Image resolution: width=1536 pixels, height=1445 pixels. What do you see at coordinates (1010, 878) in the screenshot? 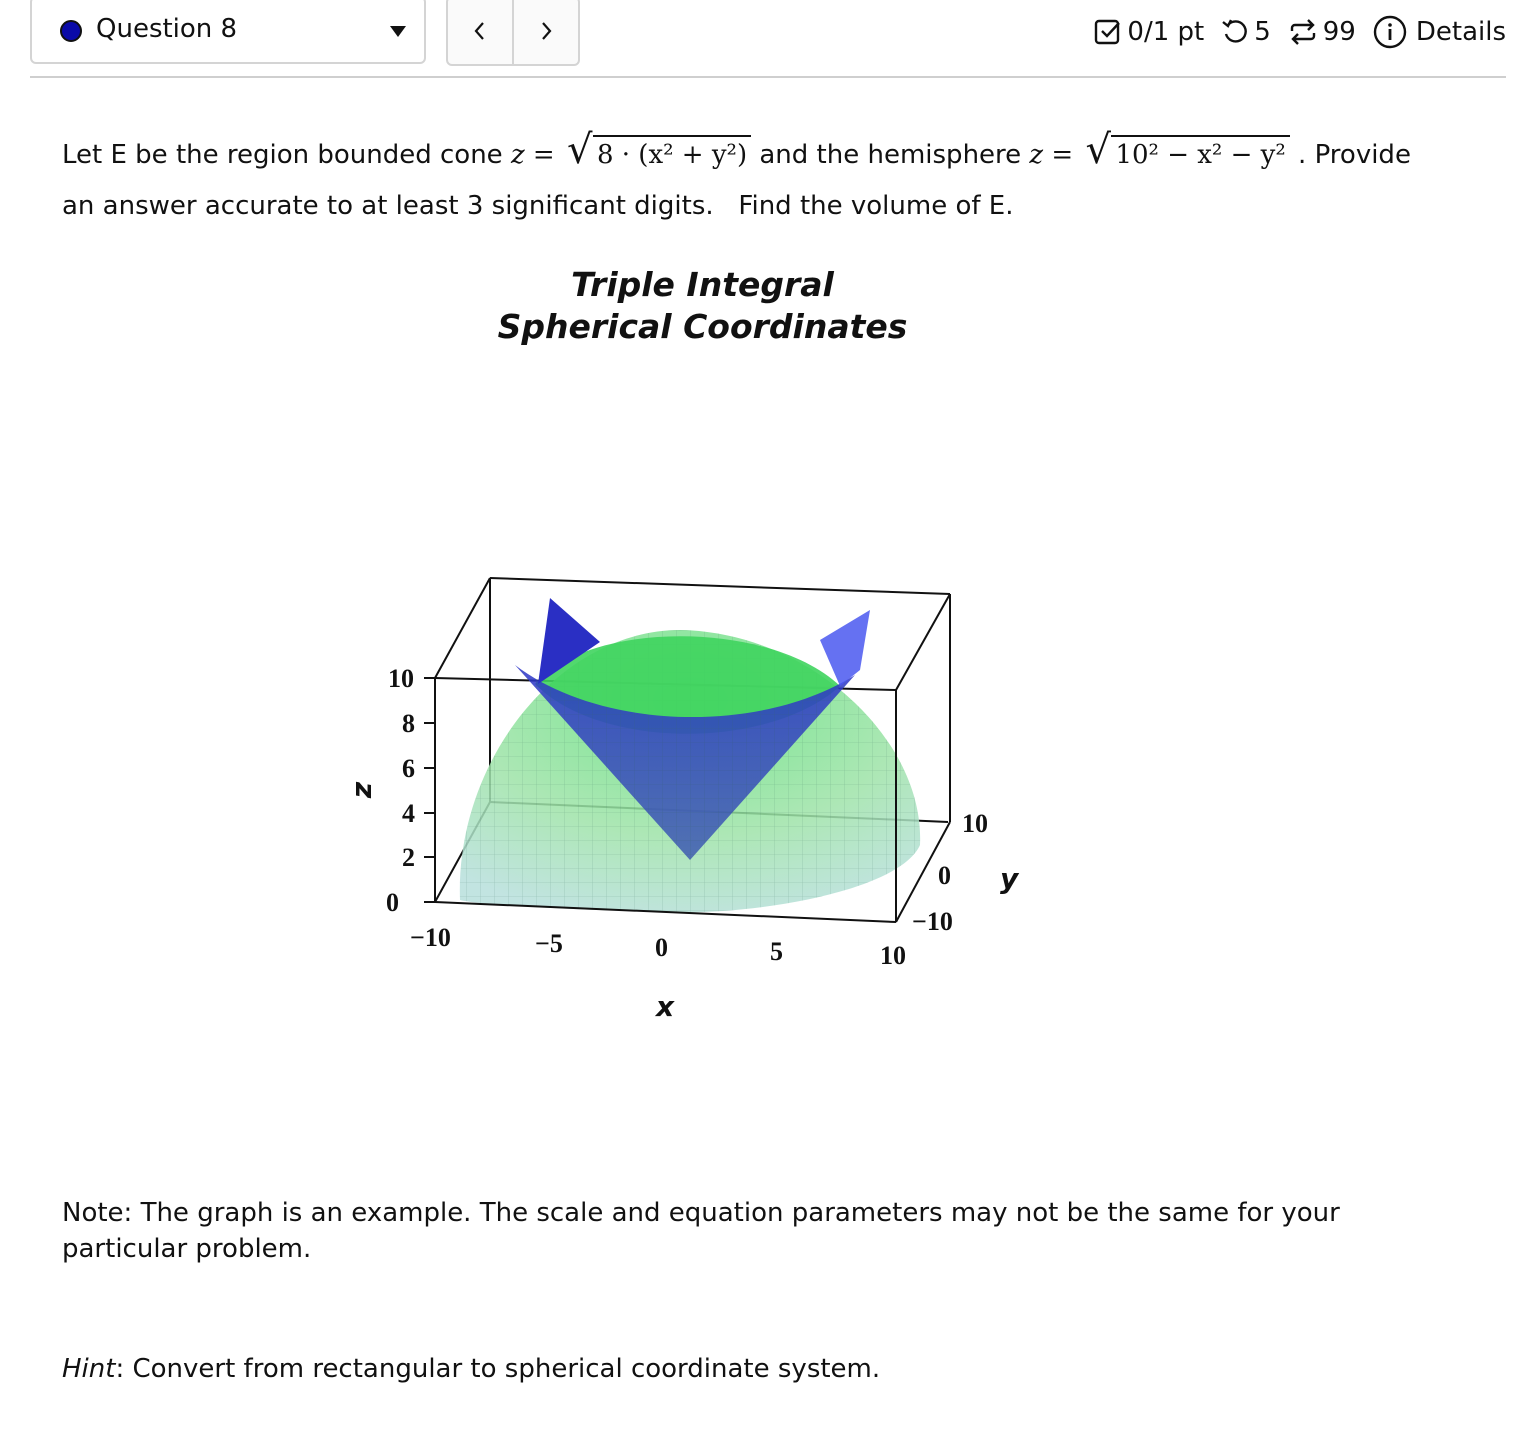
I see `y-axis-label: y` at bounding box center [1010, 878].